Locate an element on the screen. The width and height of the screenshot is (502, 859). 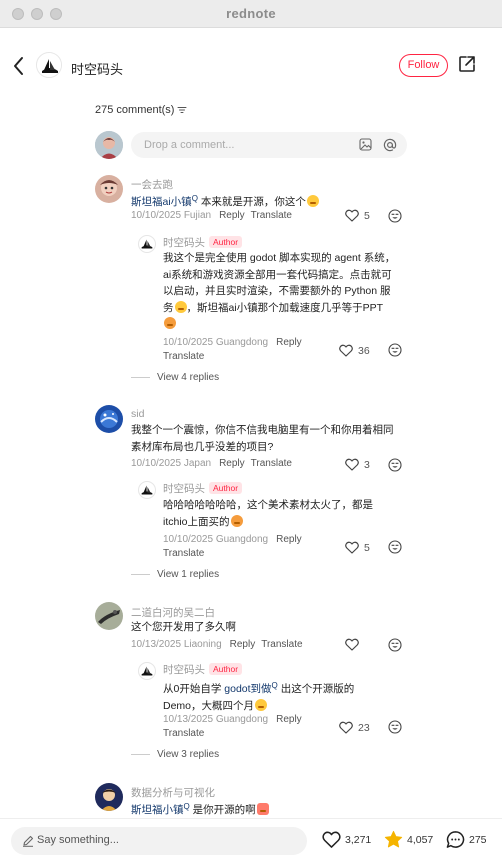
post-comment-button: 275 is located at coordinates (466, 839).